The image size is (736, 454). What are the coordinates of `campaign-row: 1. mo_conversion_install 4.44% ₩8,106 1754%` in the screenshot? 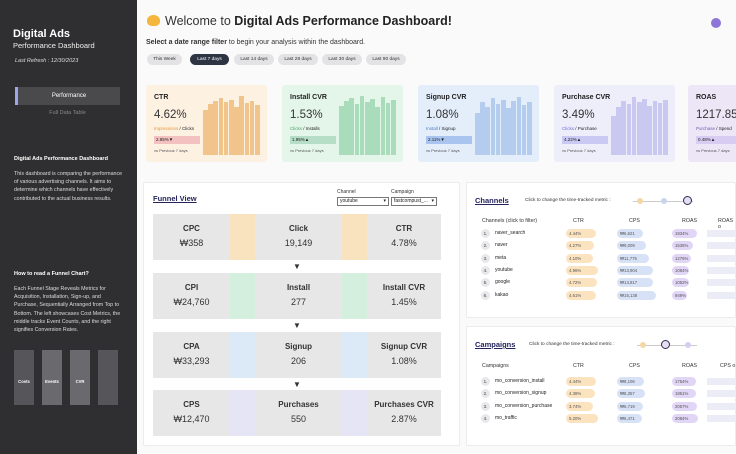 It's located at (608, 381).